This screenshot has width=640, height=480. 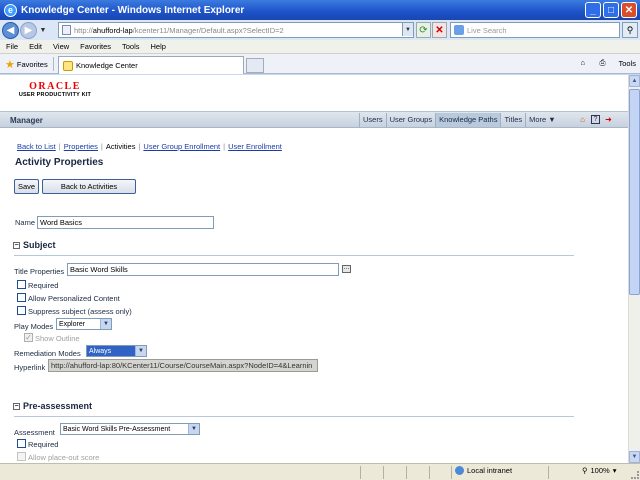 What do you see at coordinates (595, 119) in the screenshot?
I see `help-icon: ?` at bounding box center [595, 119].